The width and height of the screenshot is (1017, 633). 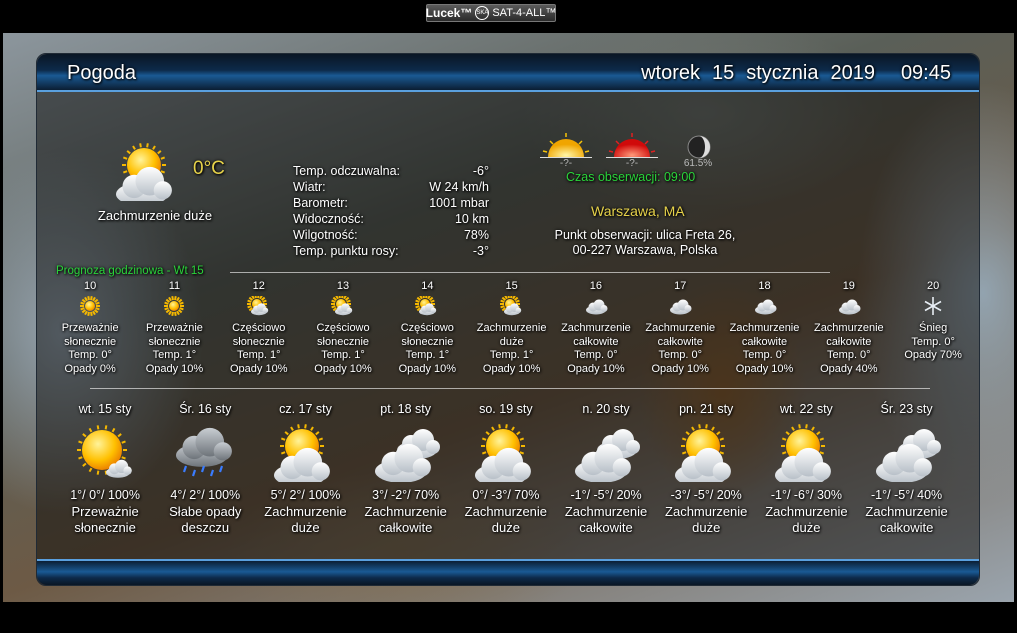 I want to click on detail-row: Temp. punktu rosy: -3°, so click(x=391, y=251).